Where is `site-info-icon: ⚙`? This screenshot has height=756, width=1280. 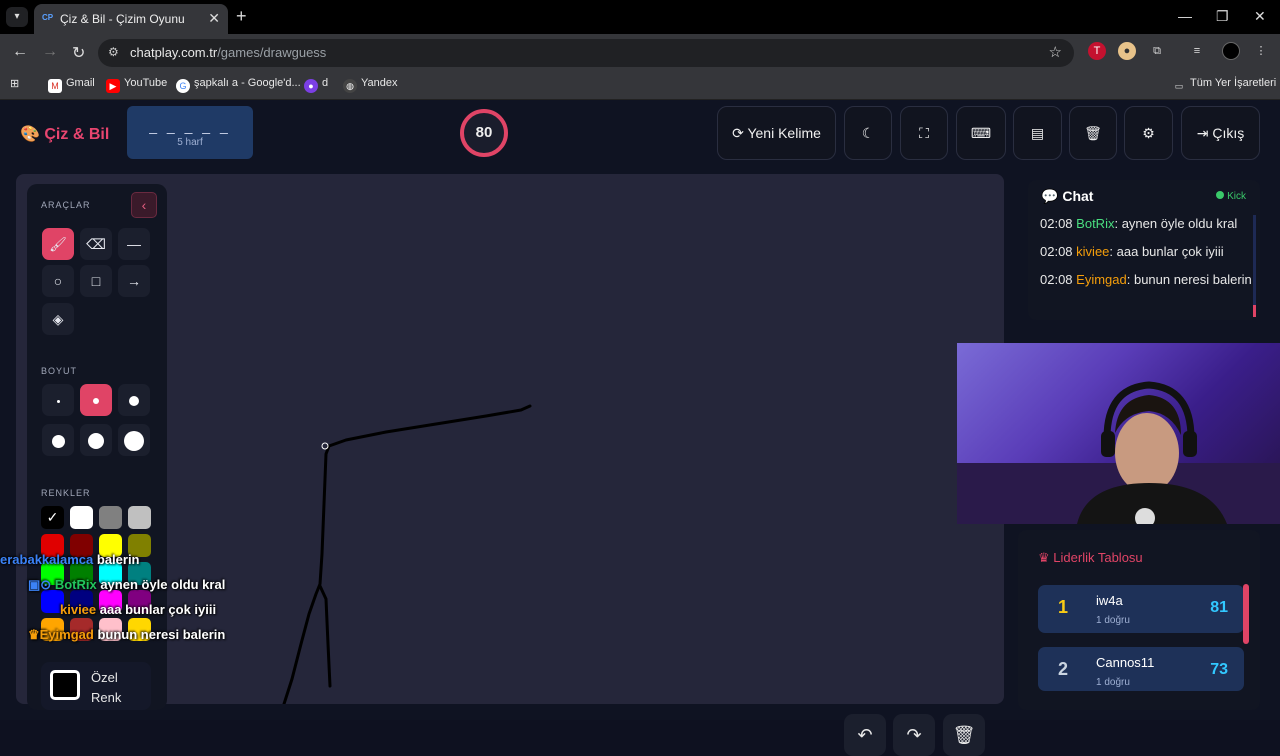 site-info-icon: ⚙ is located at coordinates (113, 52).